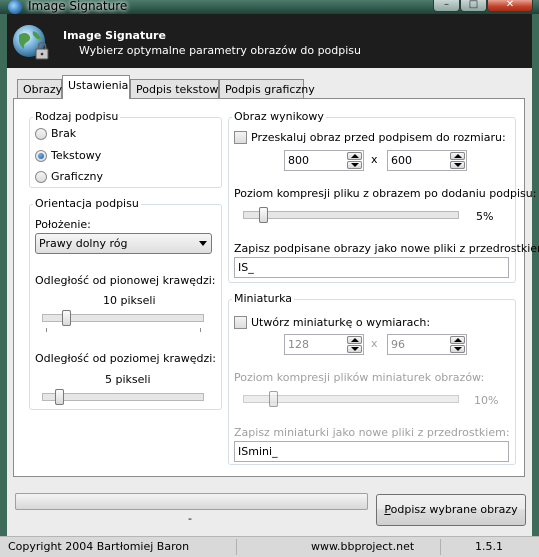  What do you see at coordinates (371, 267) in the screenshot?
I see `output-prefix-input: IS_` at bounding box center [371, 267].